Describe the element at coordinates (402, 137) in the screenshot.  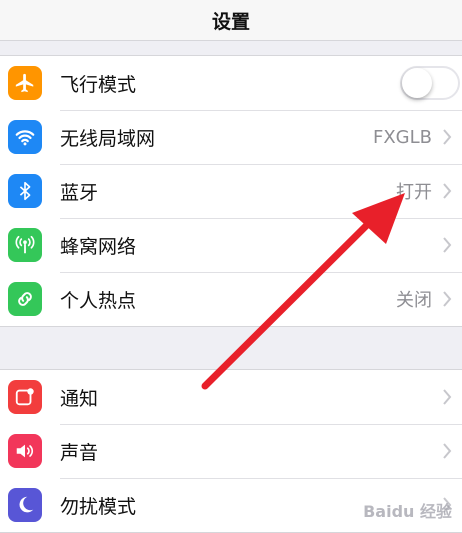
I see `wifi-network-value: FXGLB` at that location.